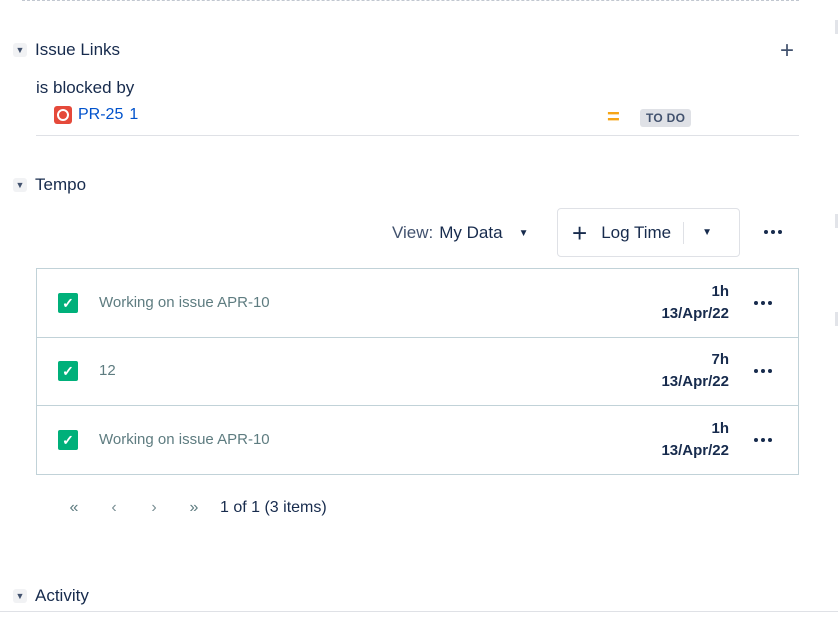  Describe the element at coordinates (417, 135) in the screenshot. I see `issue-links-divider` at that location.